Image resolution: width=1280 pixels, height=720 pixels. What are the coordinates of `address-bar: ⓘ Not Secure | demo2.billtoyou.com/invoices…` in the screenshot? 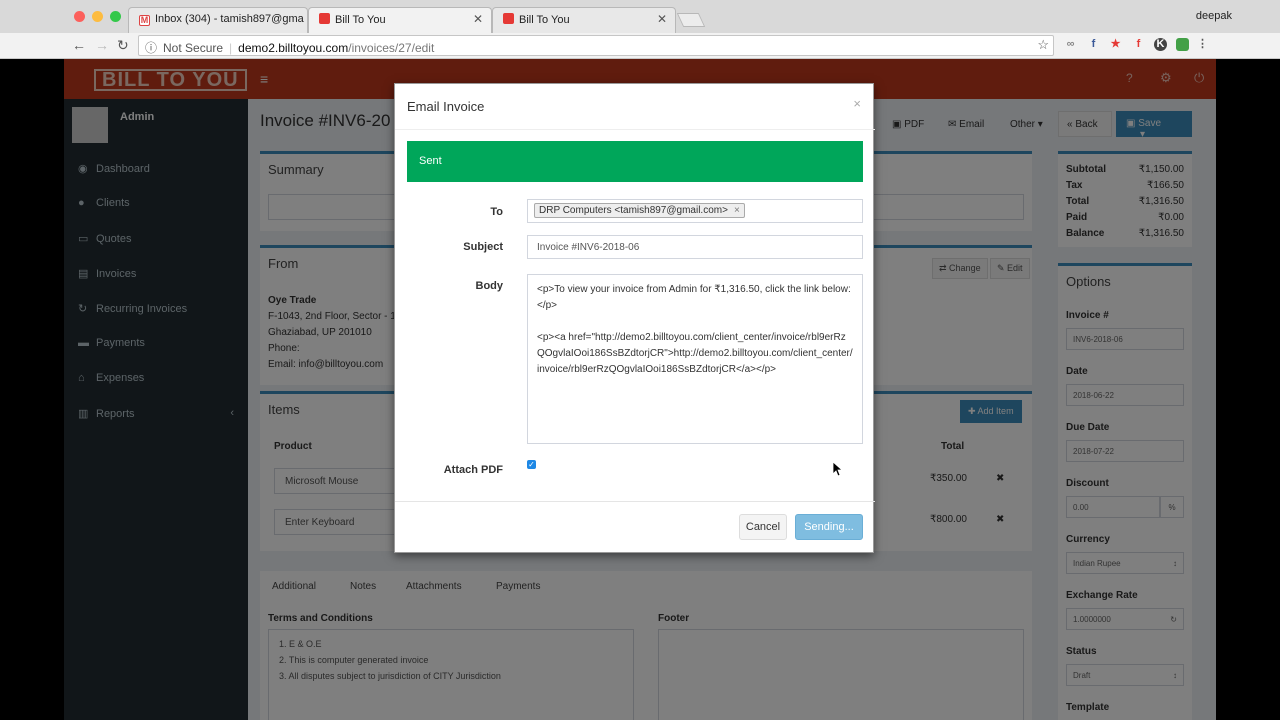 It's located at (596, 45).